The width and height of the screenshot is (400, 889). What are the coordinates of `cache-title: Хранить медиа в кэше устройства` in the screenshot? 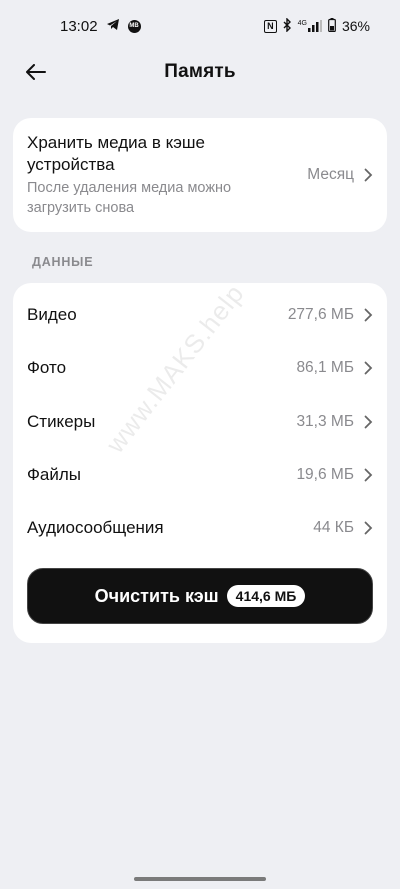 It's located at (116, 153).